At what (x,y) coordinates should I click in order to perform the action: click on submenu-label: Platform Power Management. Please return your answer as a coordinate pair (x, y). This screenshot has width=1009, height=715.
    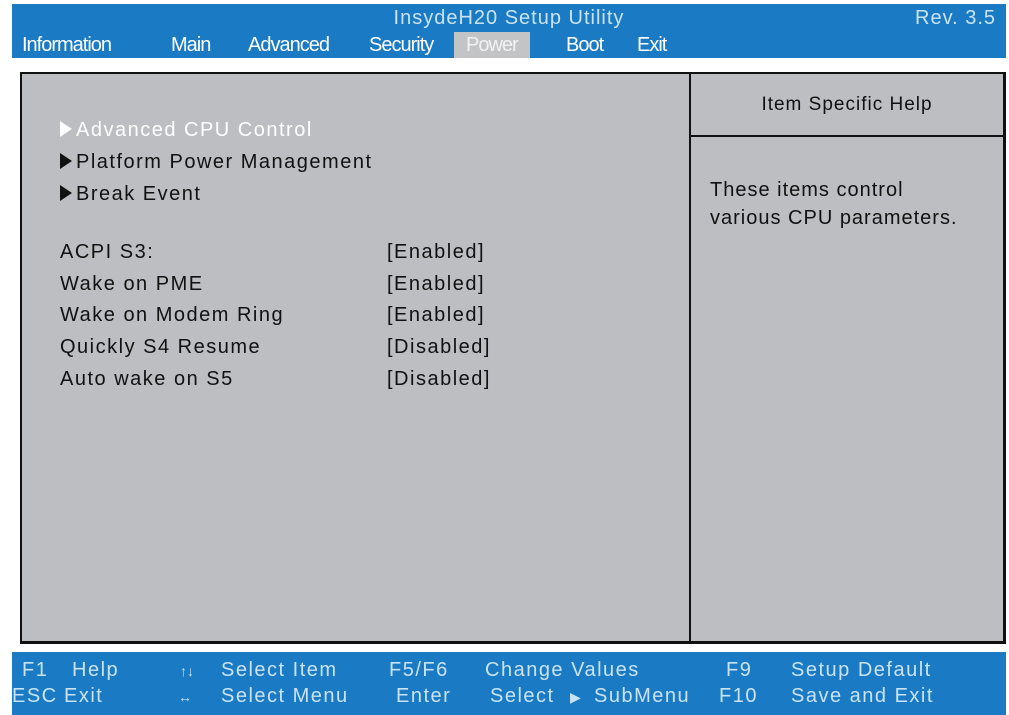
    Looking at the image, I should click on (224, 162).